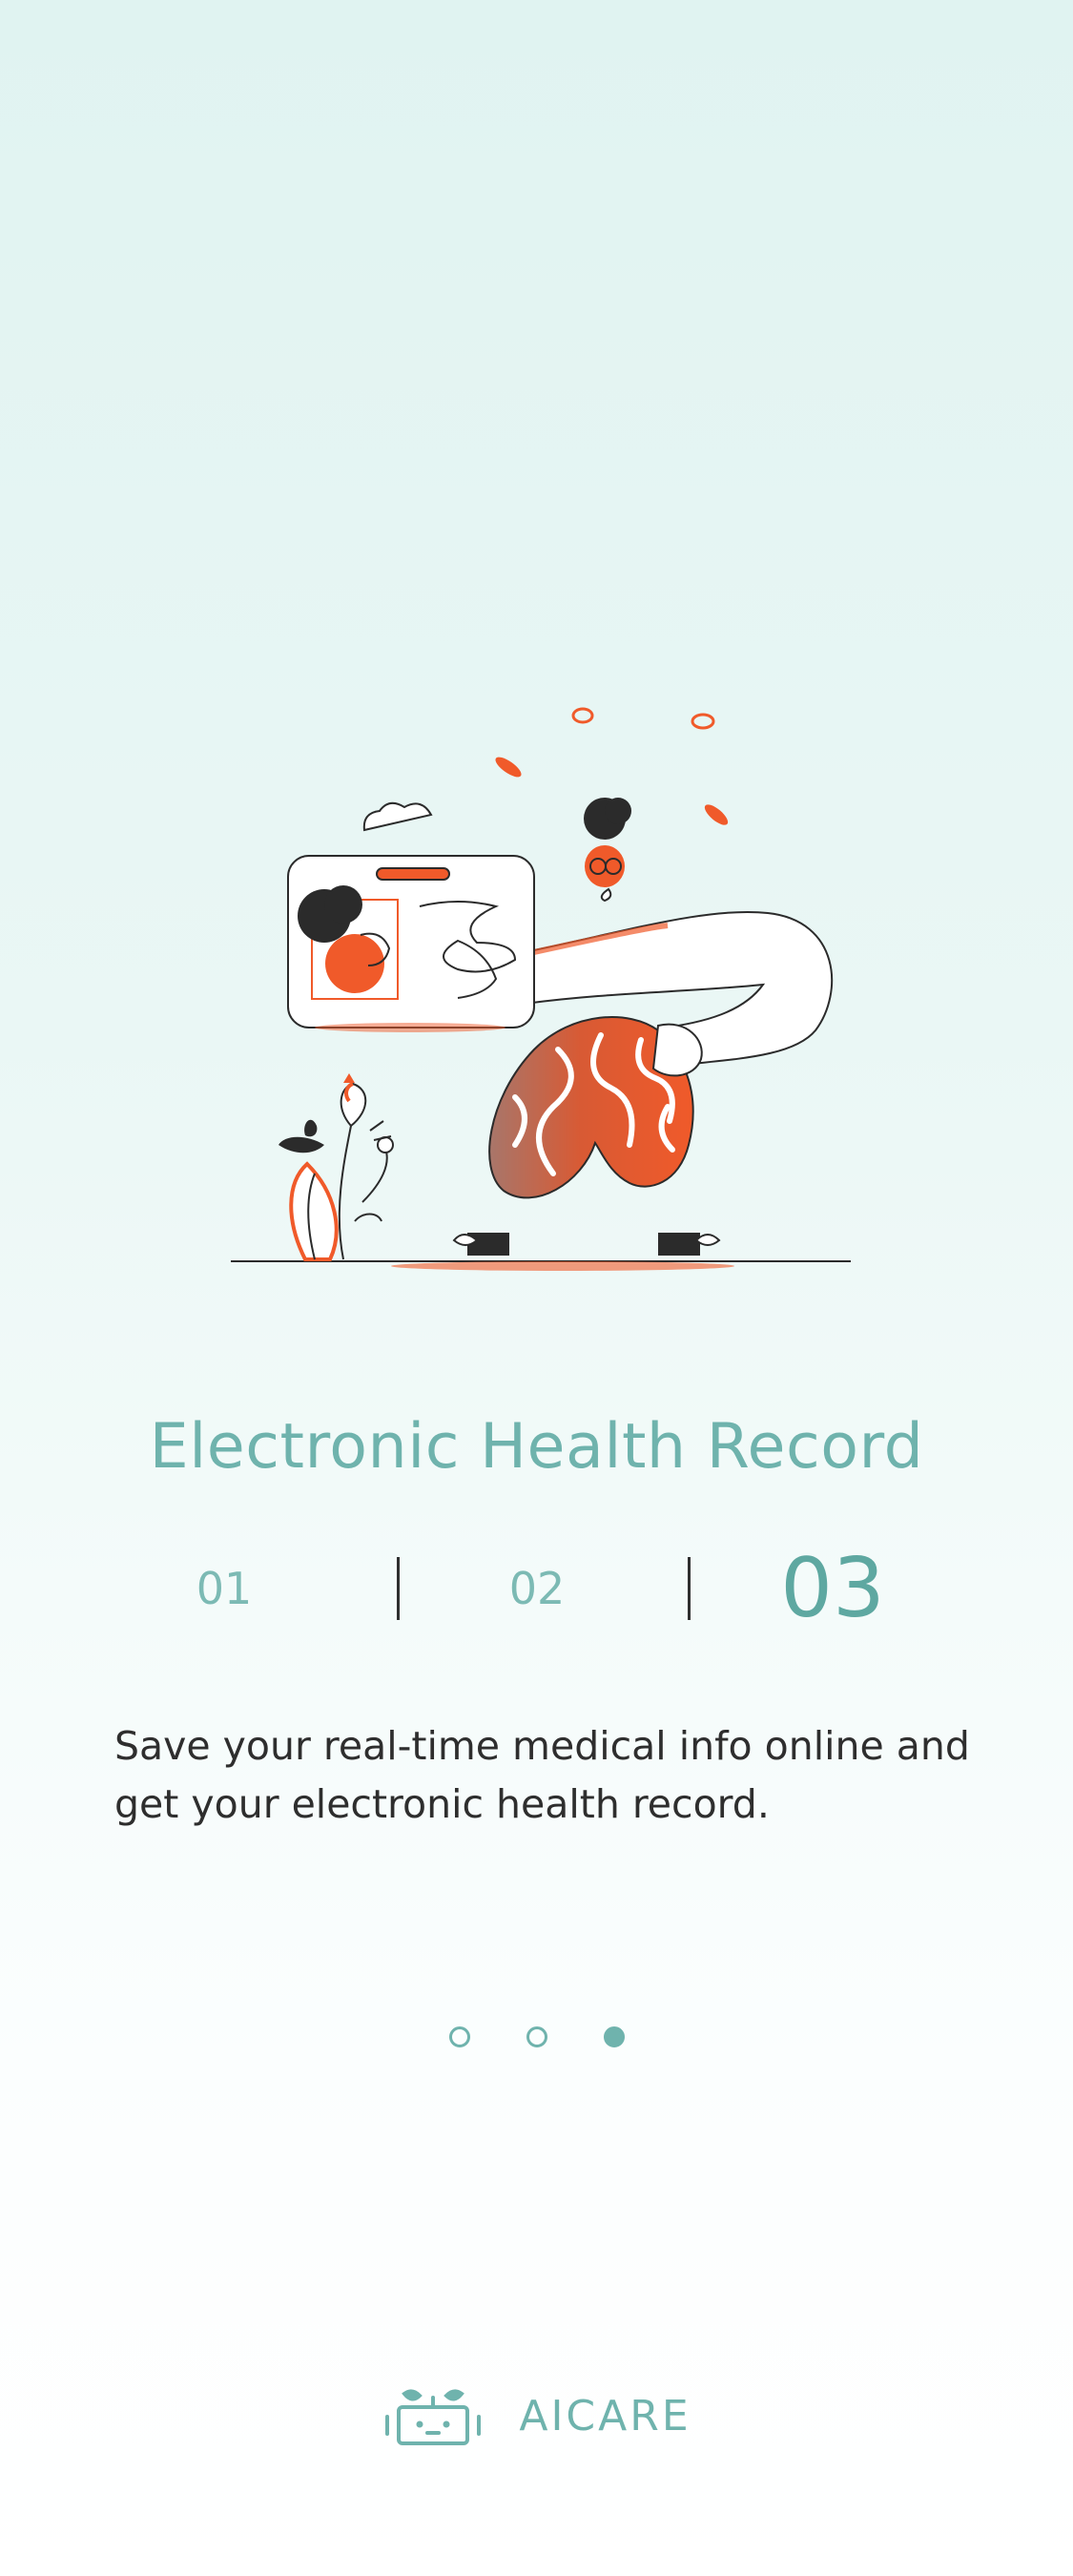 Image resolution: width=1073 pixels, height=2576 pixels. I want to click on brand-name: AICARE, so click(605, 2416).